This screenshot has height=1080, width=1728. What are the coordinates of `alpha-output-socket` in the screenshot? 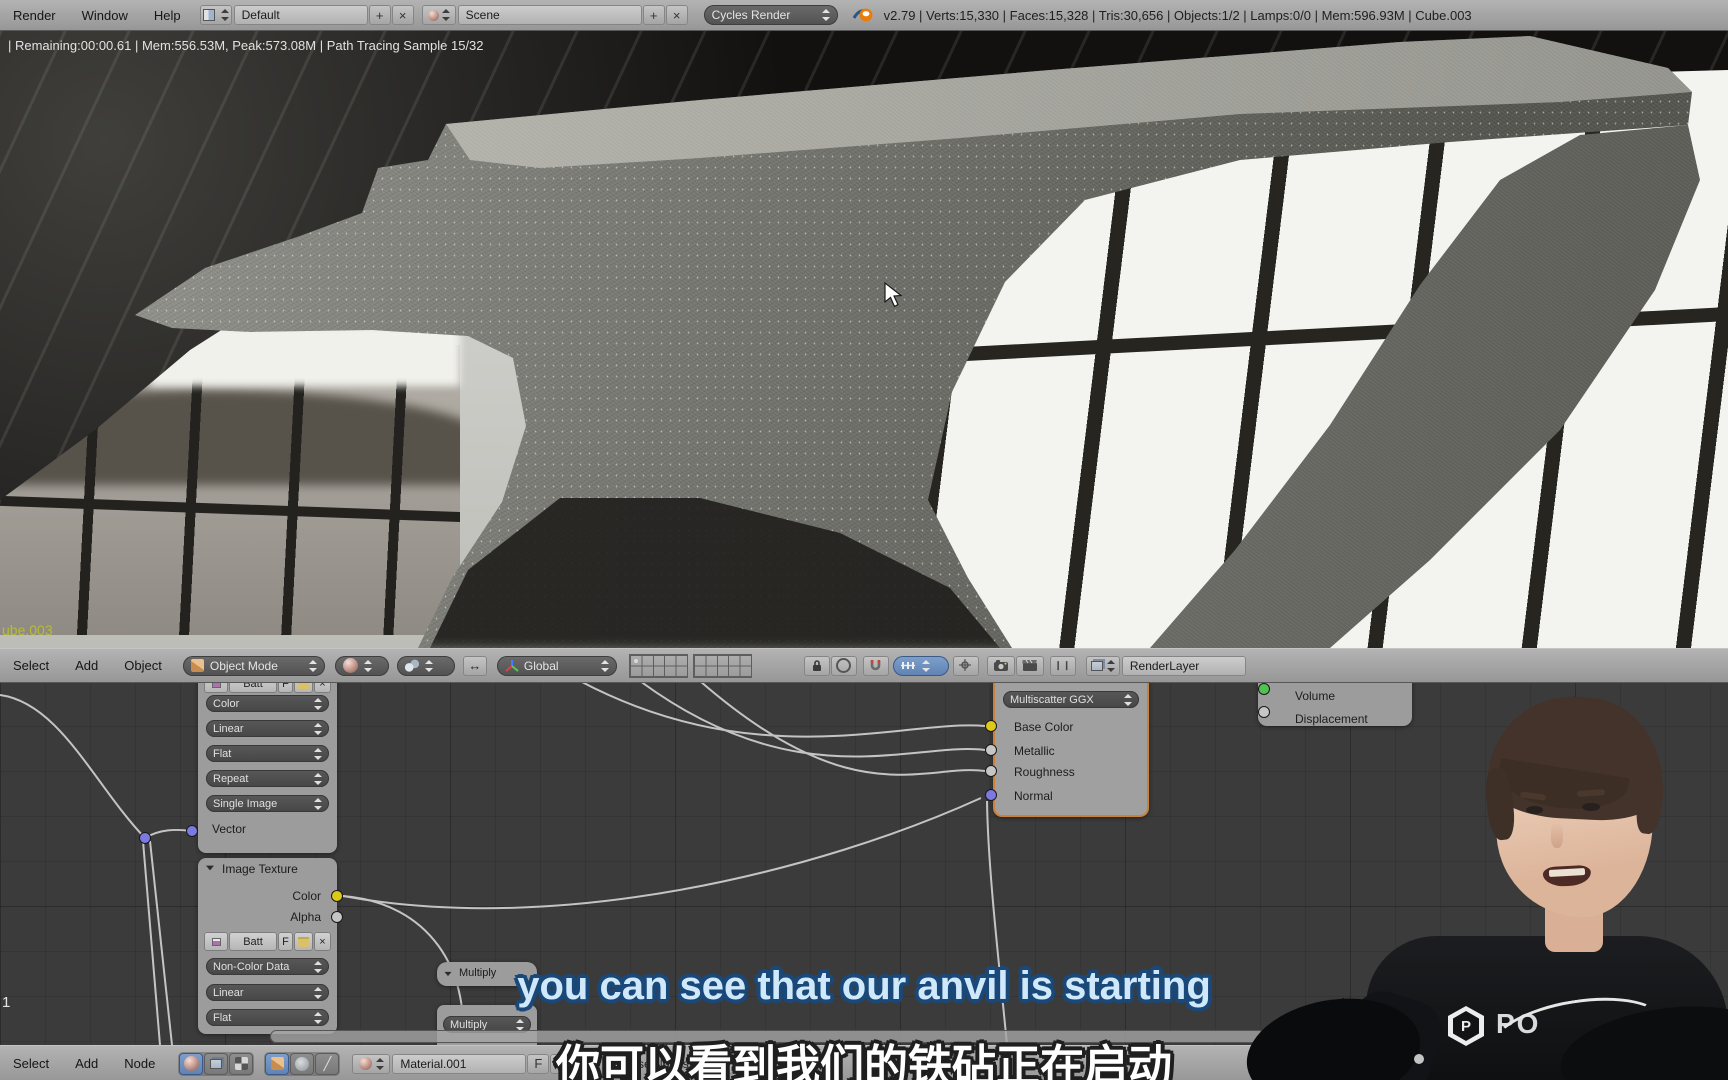 It's located at (337, 917).